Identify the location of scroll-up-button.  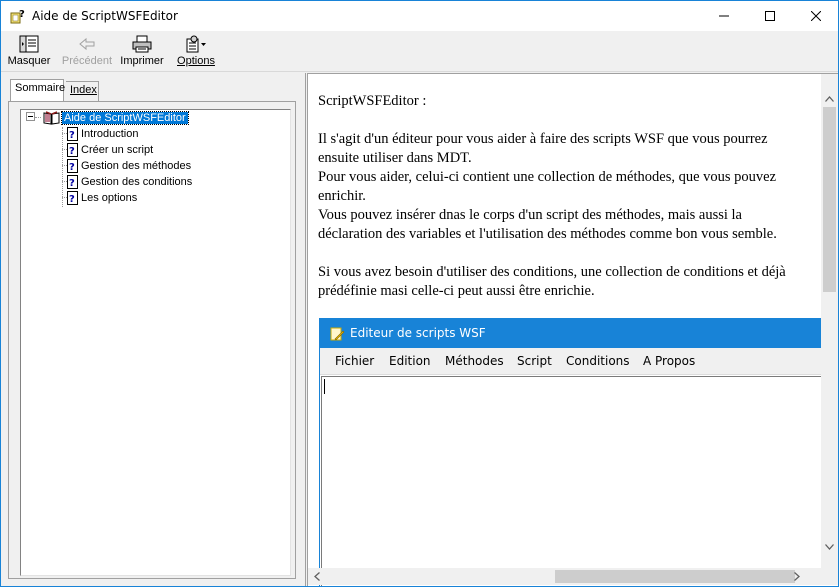
(829, 98).